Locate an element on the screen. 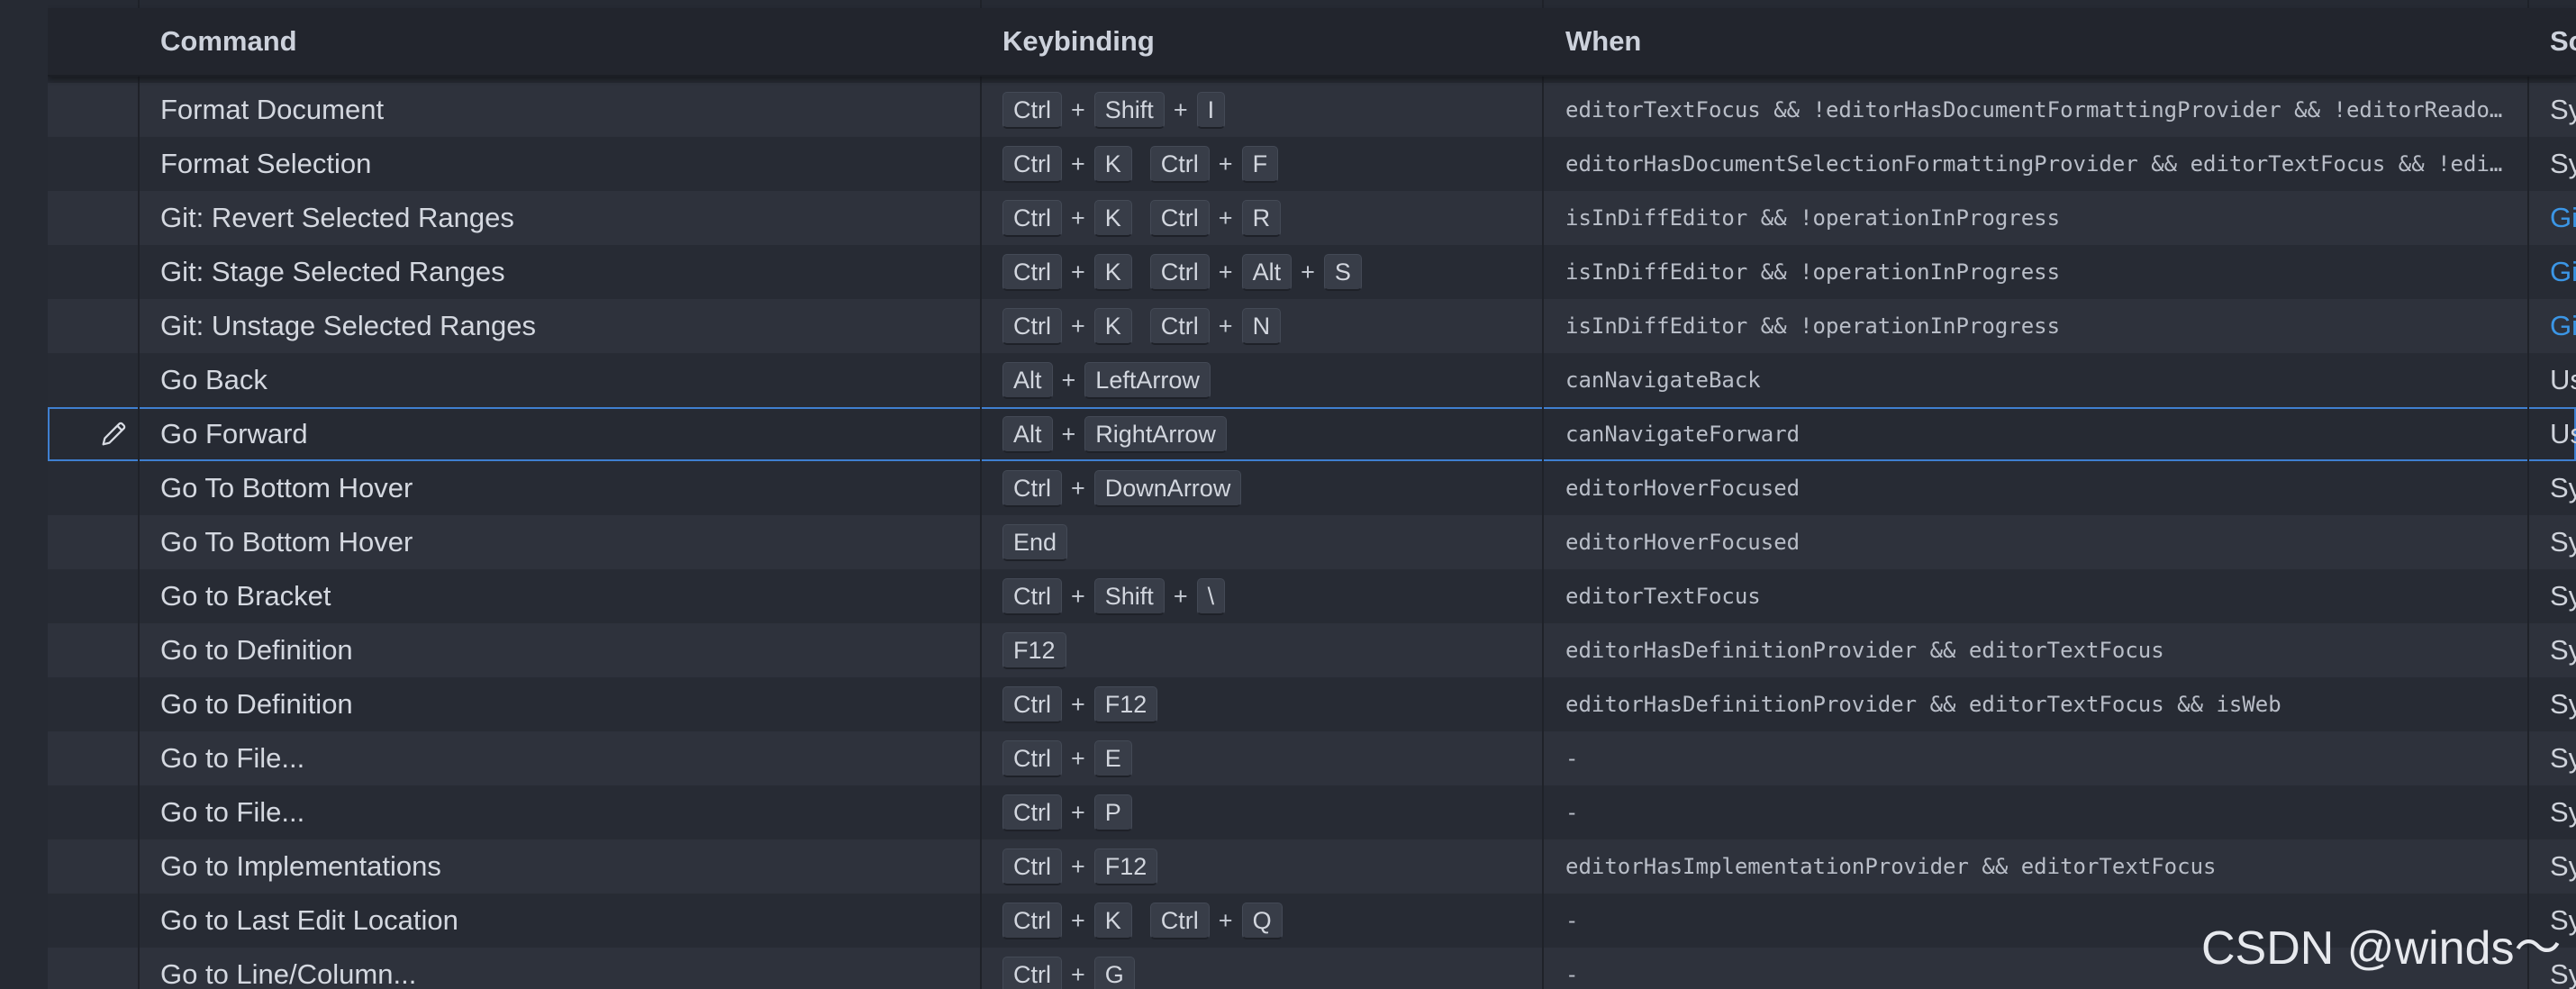  pencil-icon is located at coordinates (113, 434).